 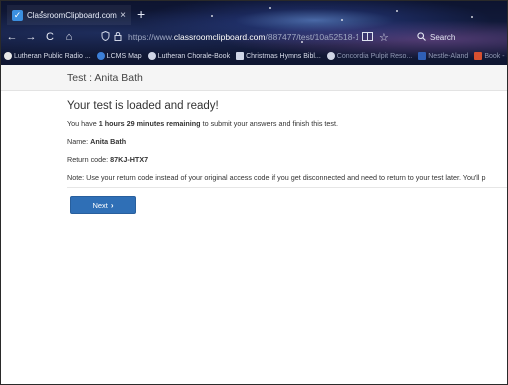 I want to click on return-code-text: Return code: 87KJ-HTX7, so click(x=108, y=159).